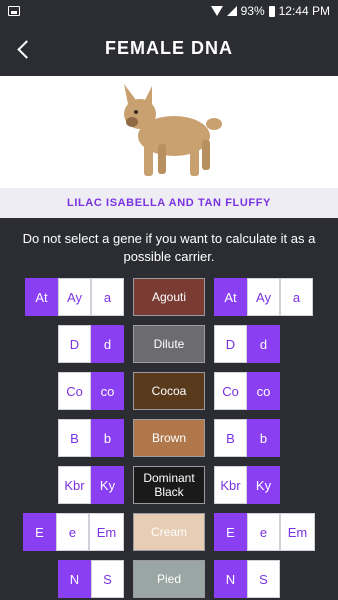  Describe the element at coordinates (263, 297) in the screenshot. I see `allele-right-Ay: Ay` at that location.